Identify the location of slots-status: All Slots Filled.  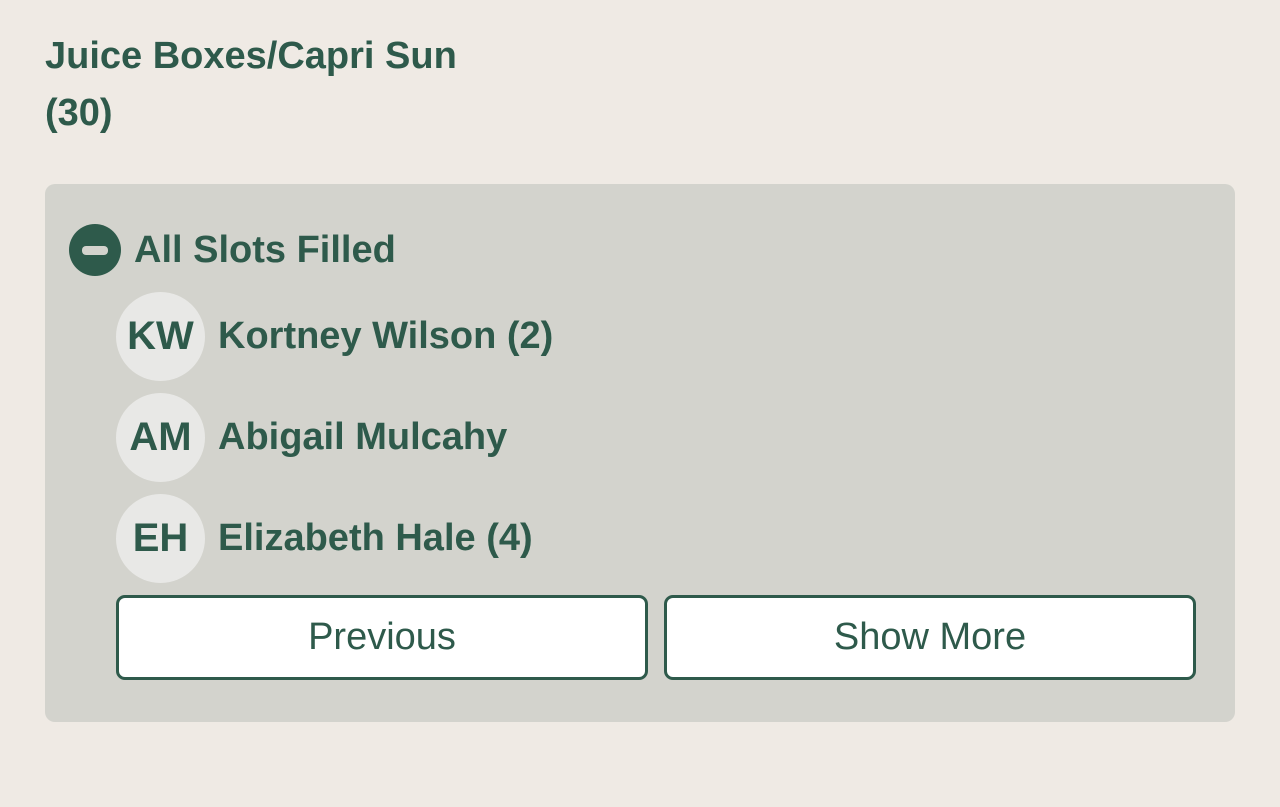
(232, 250).